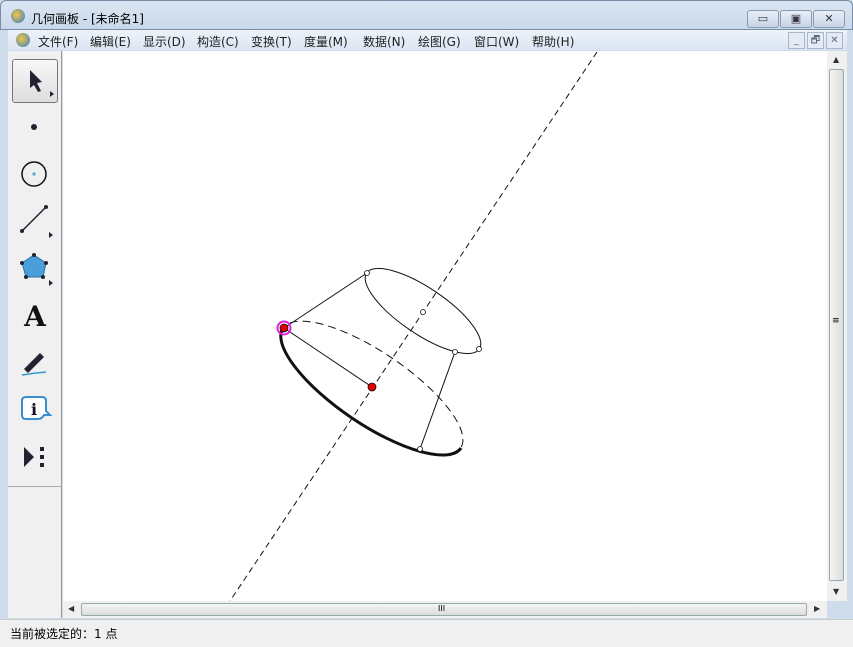  What do you see at coordinates (110, 41) in the screenshot?
I see `menu-edit: 编辑(E)` at bounding box center [110, 41].